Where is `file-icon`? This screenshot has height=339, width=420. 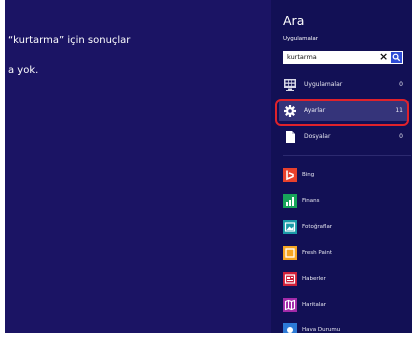
file-icon is located at coordinates (290, 137).